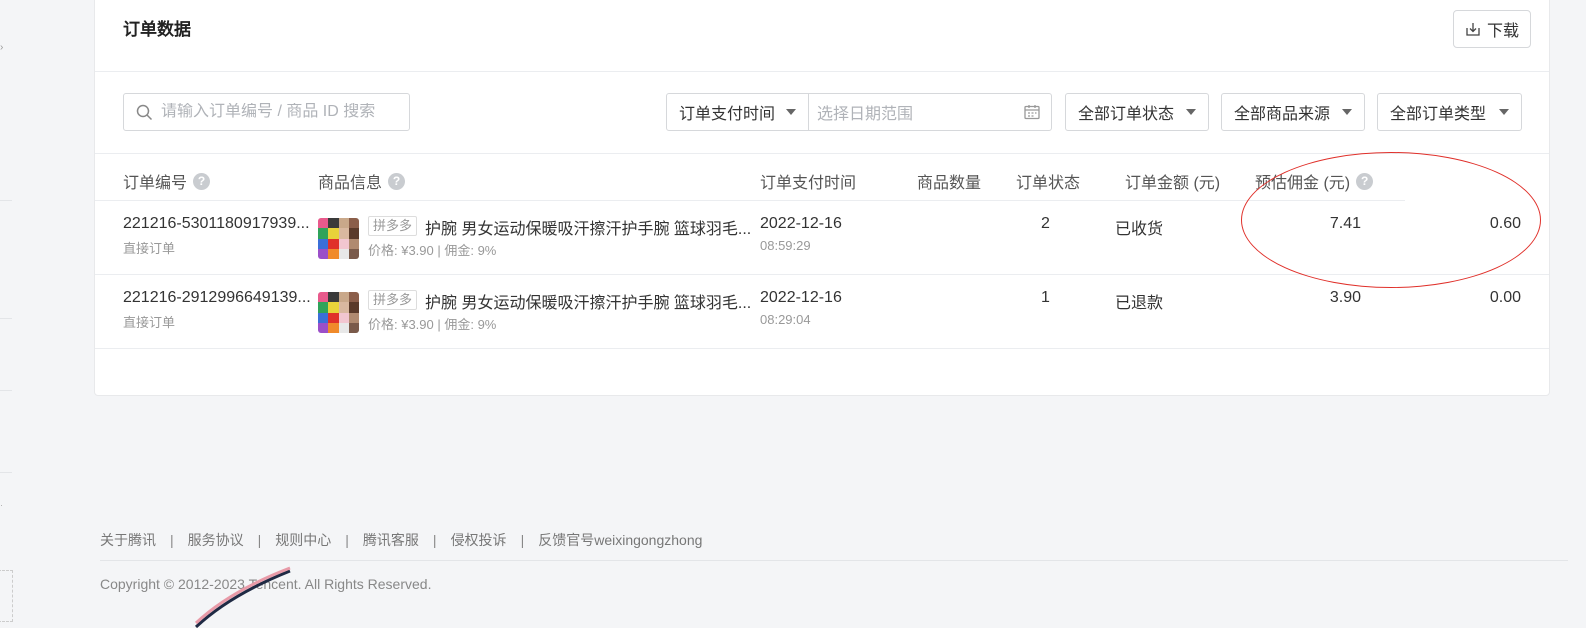 This screenshot has height=628, width=1586. I want to click on header-label: 订单状态, so click(1048, 183).